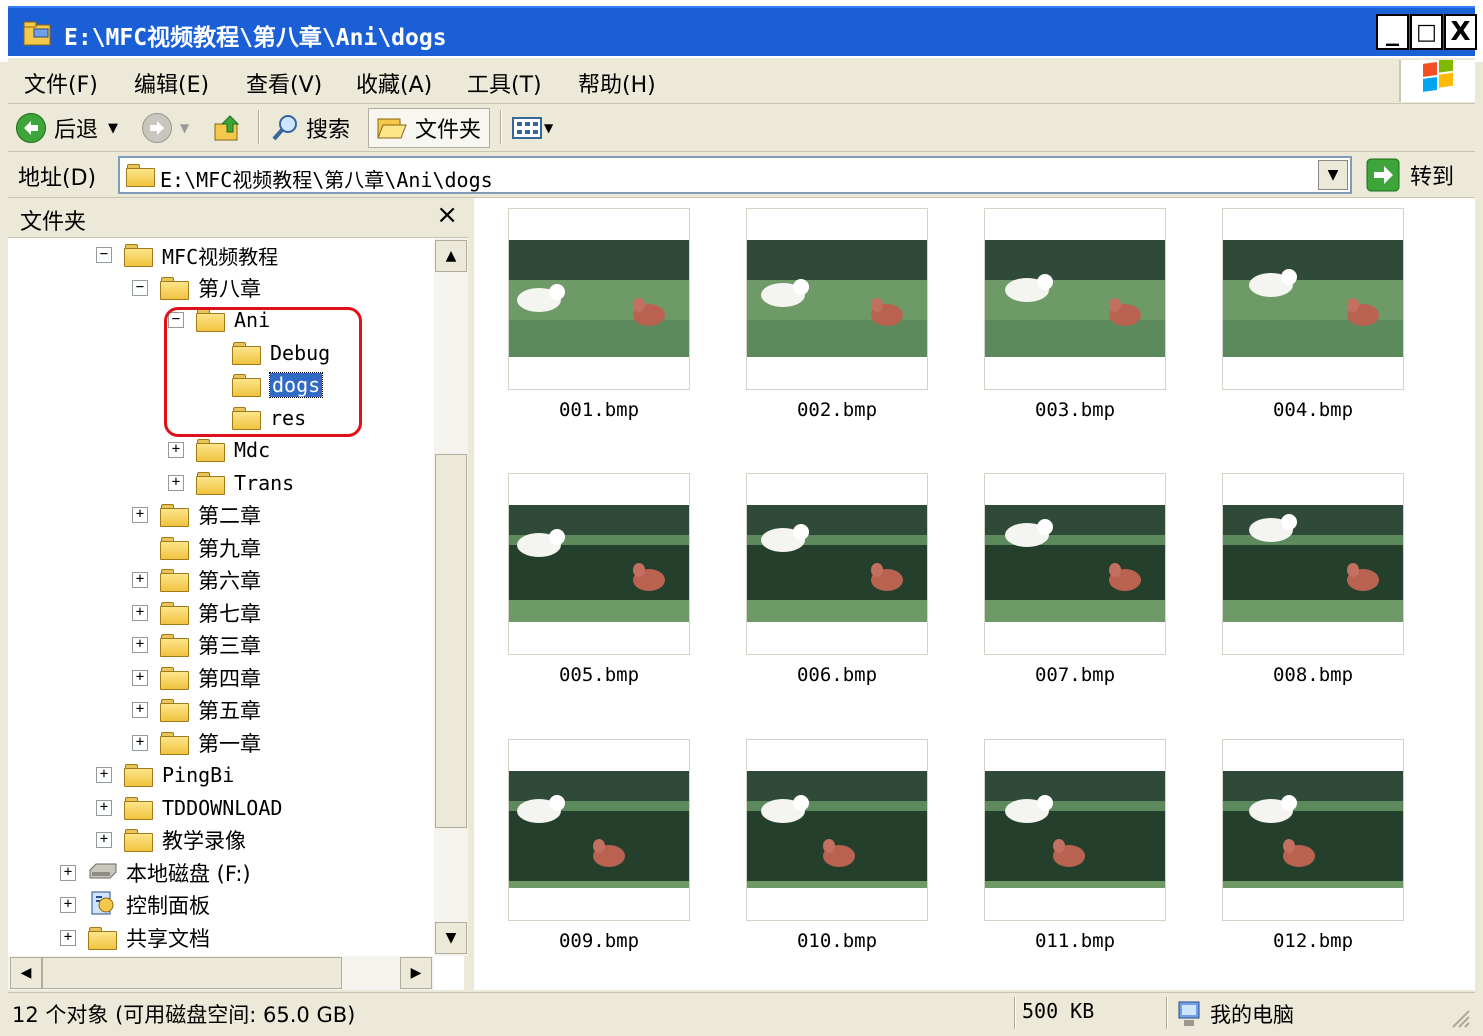 The width and height of the screenshot is (1483, 1036). What do you see at coordinates (228, 128) in the screenshot?
I see `up-folder-button` at bounding box center [228, 128].